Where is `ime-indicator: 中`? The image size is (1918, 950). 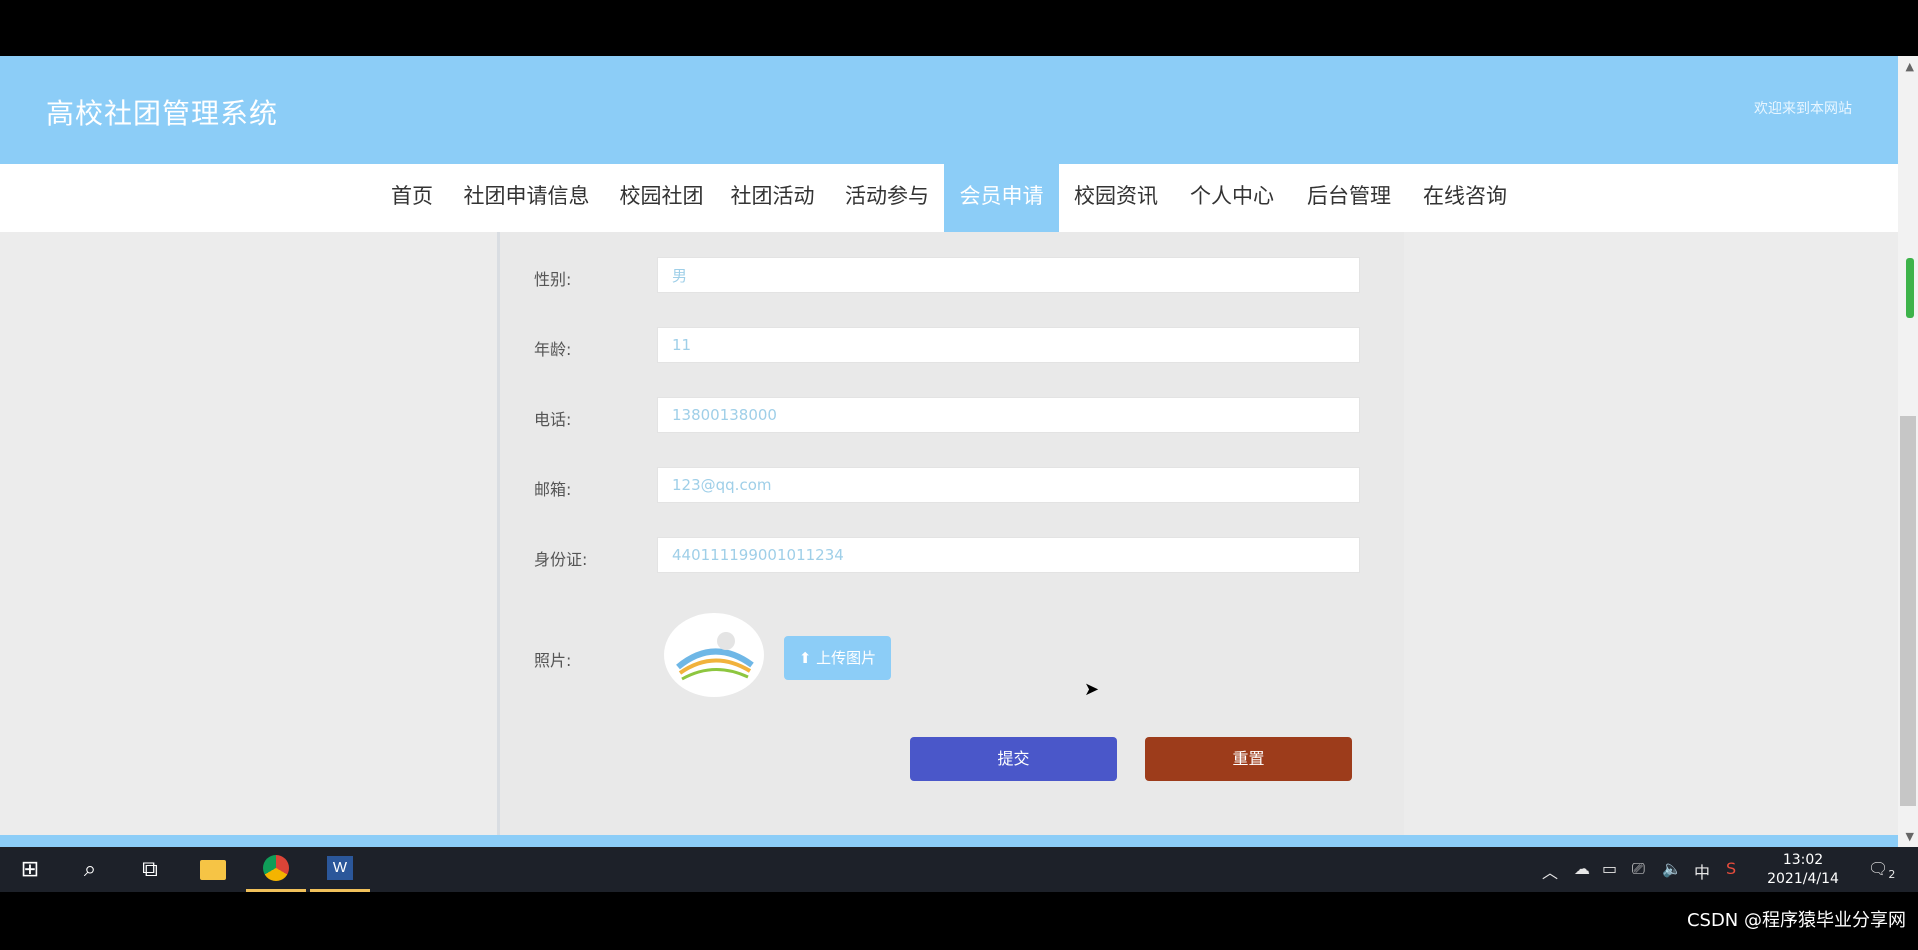
ime-indicator: 中 is located at coordinates (1702, 871).